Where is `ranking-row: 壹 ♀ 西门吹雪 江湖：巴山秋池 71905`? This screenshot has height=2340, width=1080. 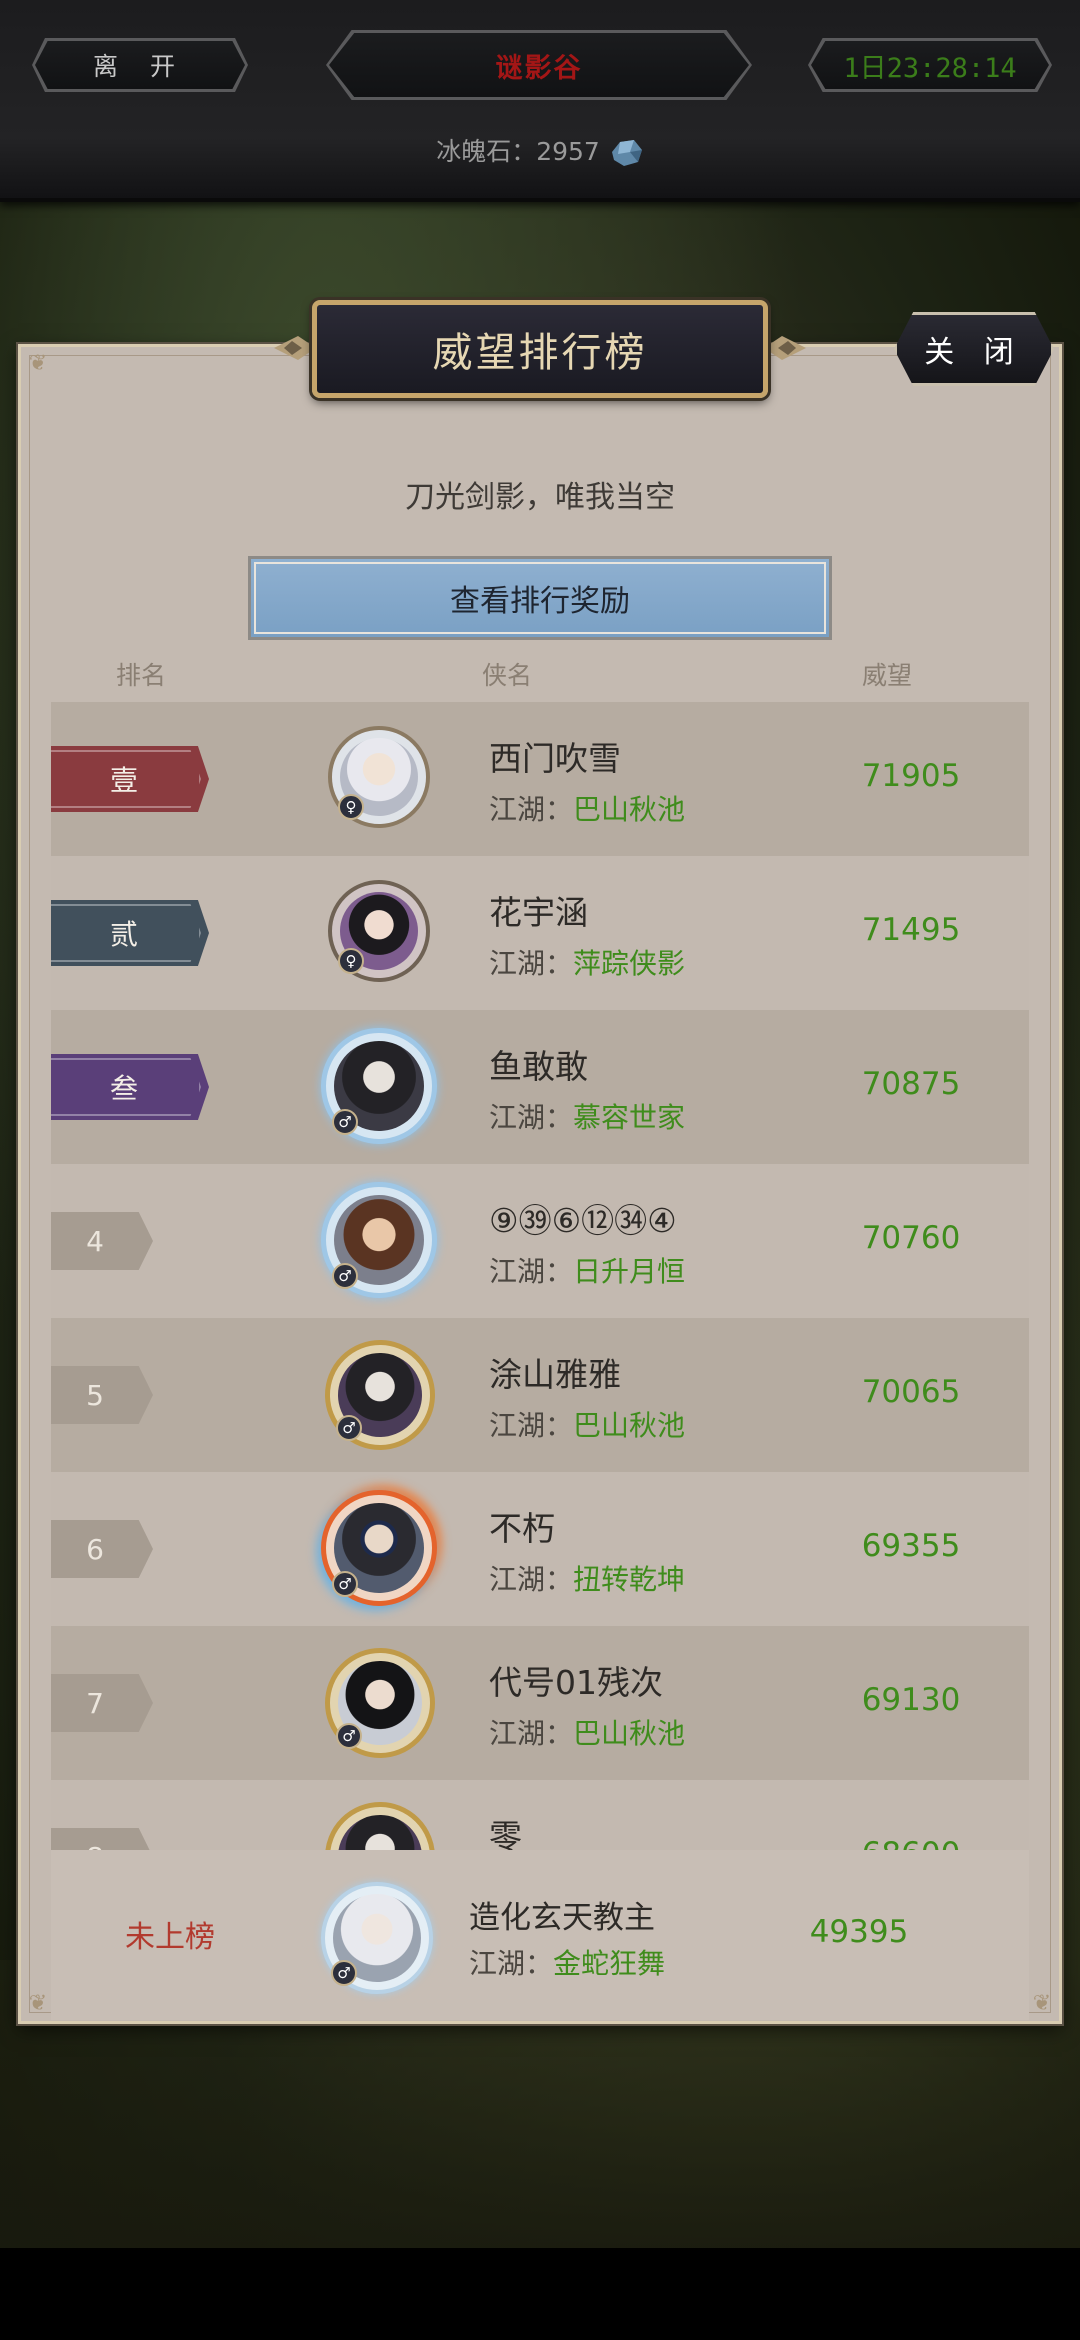
ranking-row: 壹 ♀ 西门吹雪 江湖：巴山秋池 71905 is located at coordinates (540, 779).